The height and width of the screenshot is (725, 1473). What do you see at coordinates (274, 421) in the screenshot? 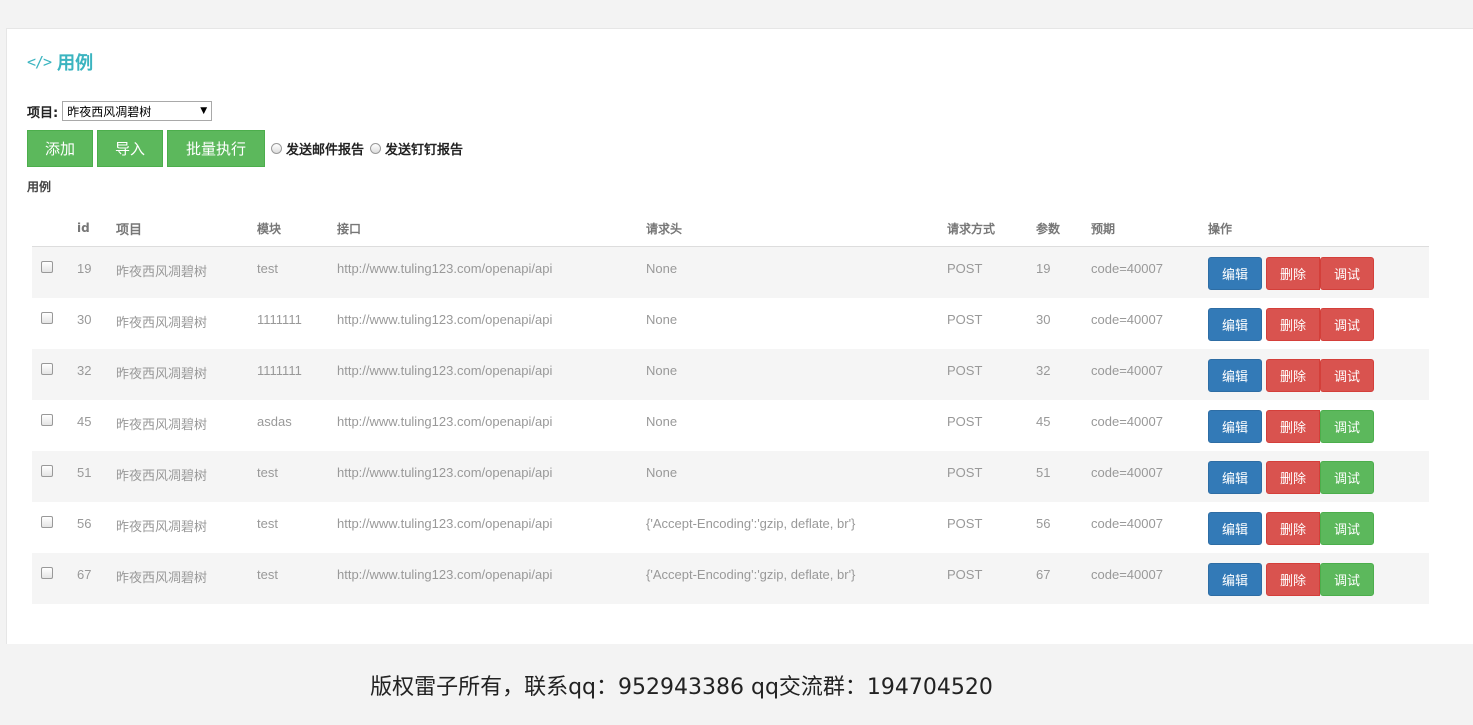
I see `cell-module: asdas` at bounding box center [274, 421].